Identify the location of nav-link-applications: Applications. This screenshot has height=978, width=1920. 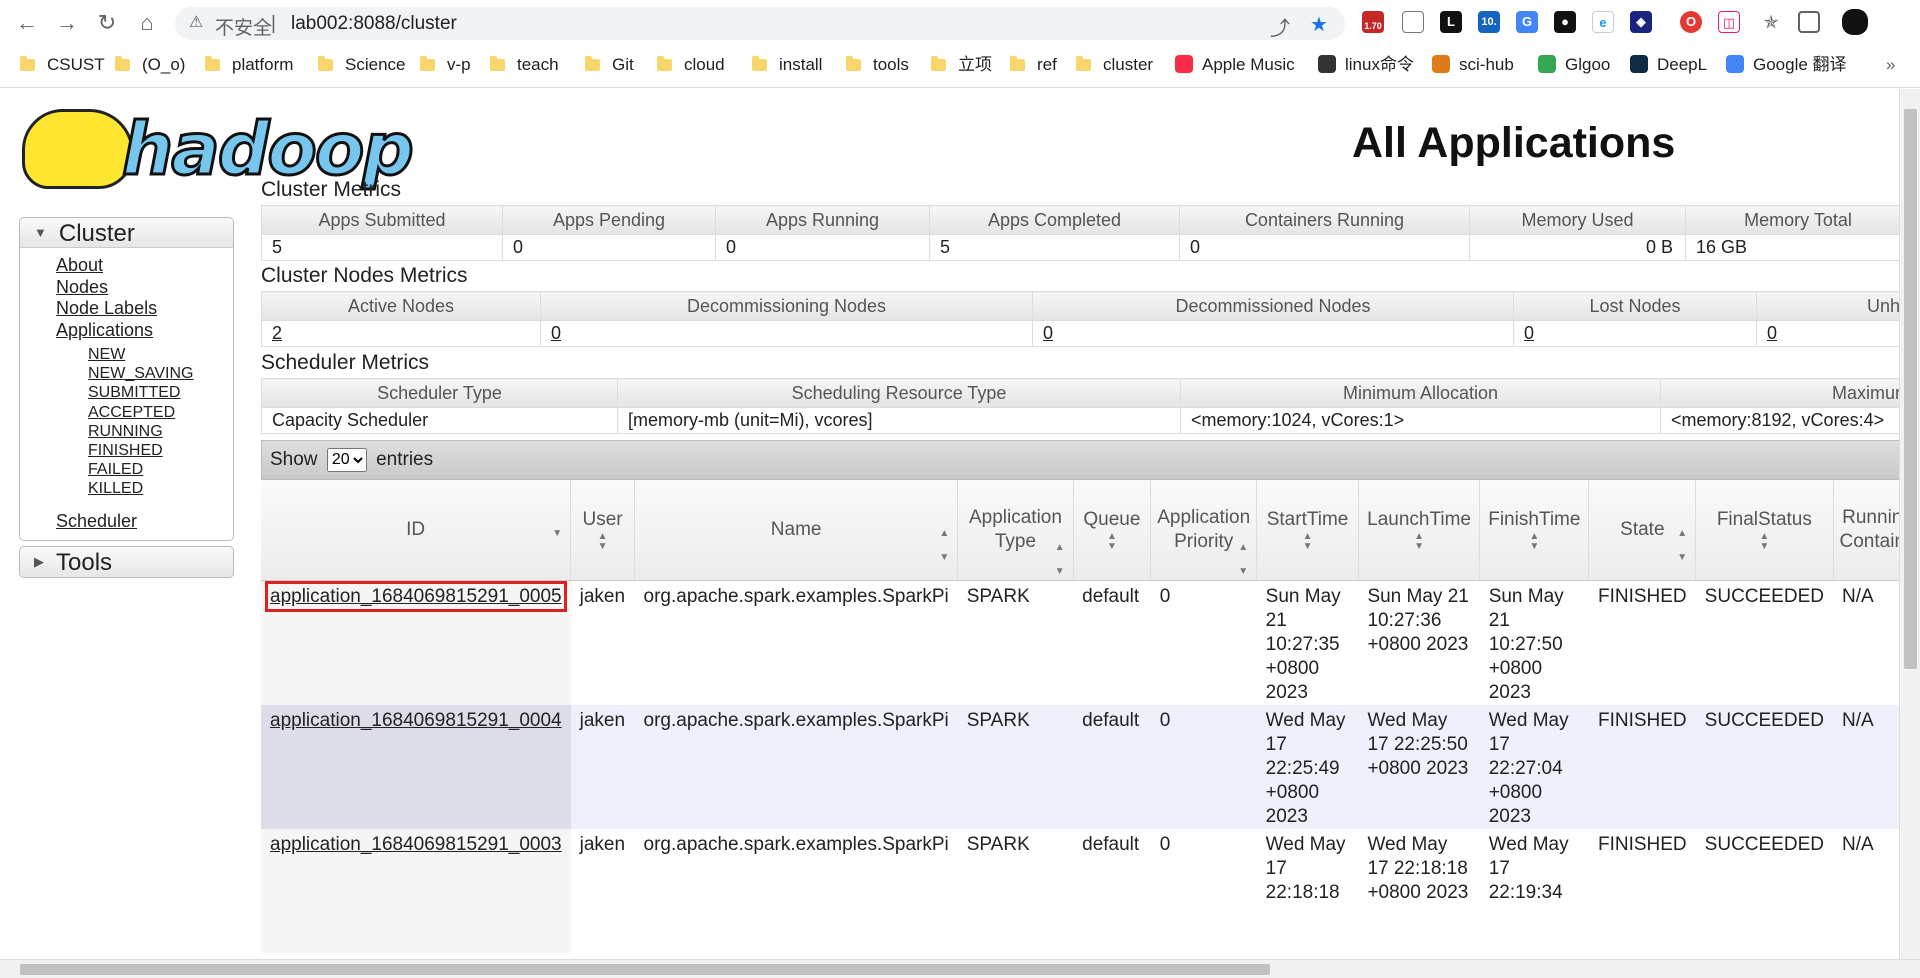
(144, 331).